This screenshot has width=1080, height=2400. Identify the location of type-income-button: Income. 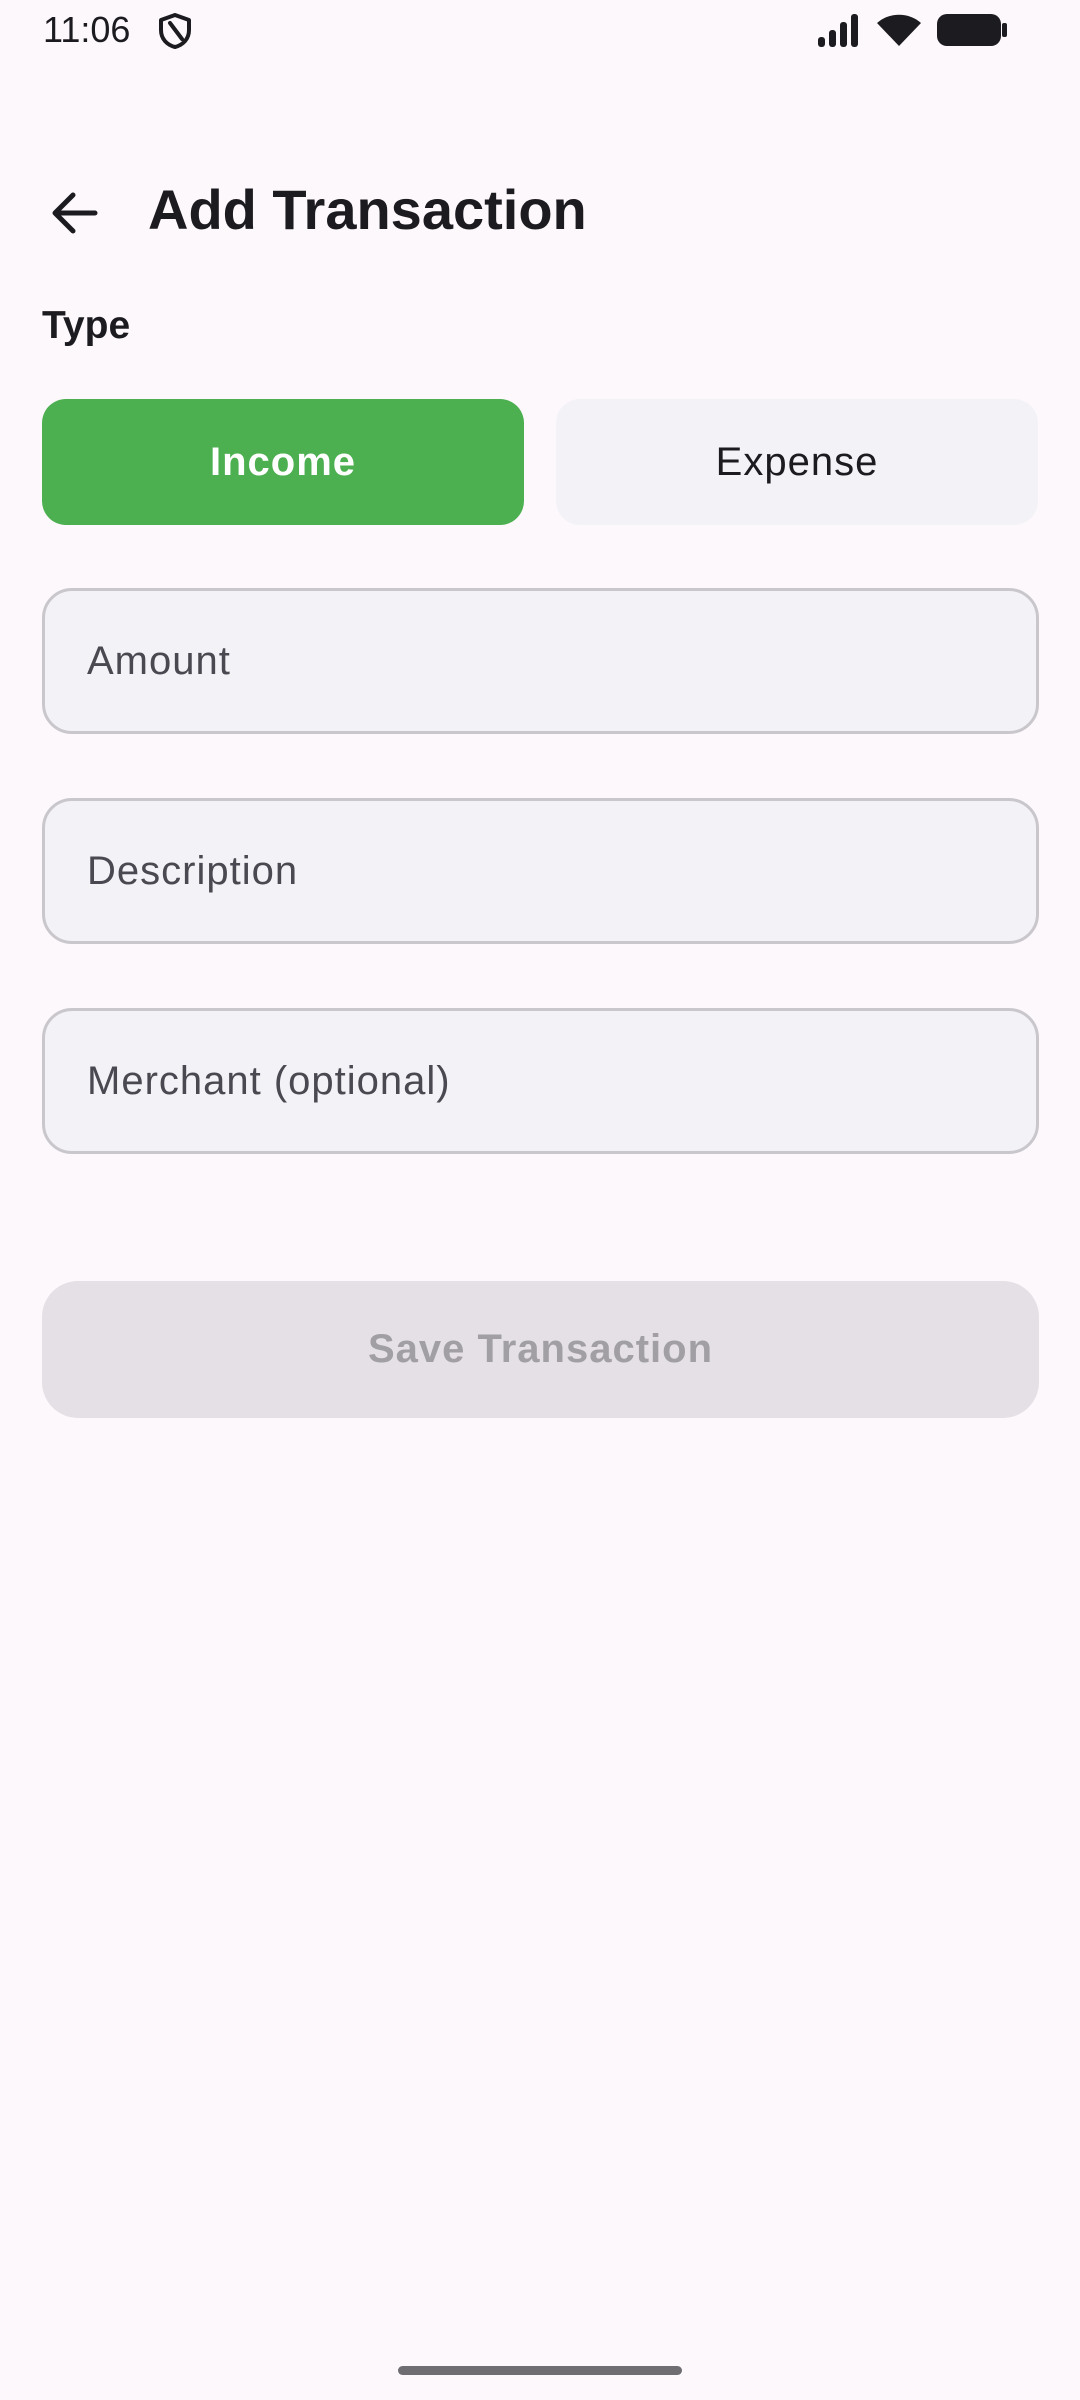
(283, 462).